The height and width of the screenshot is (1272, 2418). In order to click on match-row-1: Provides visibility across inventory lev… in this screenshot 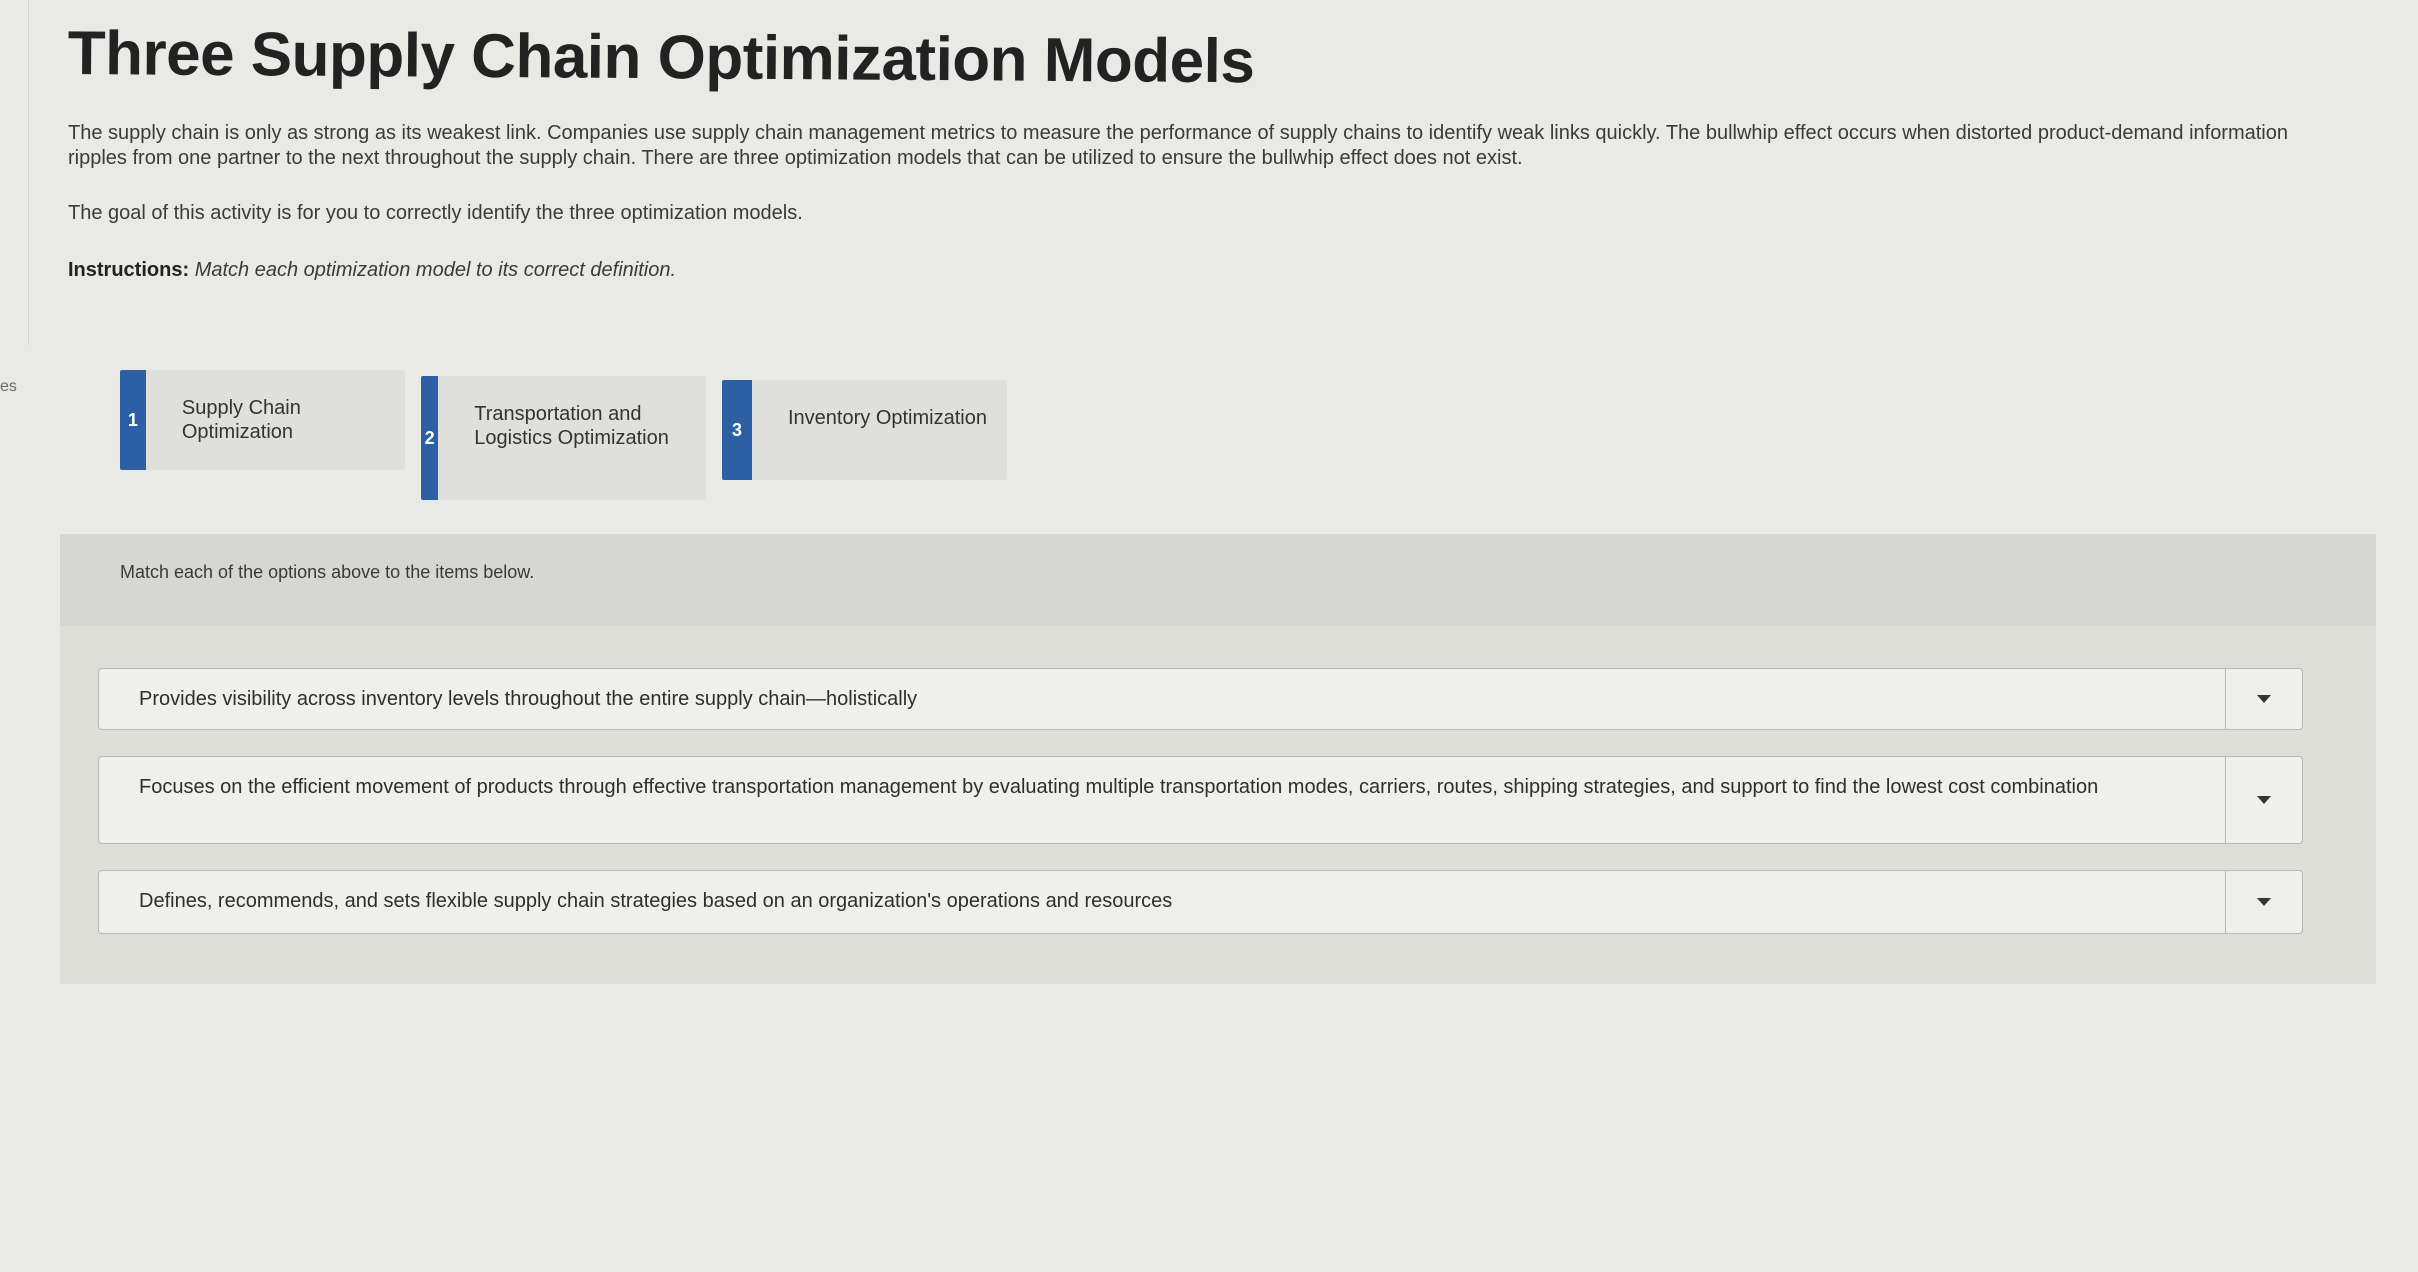, I will do `click(1200, 699)`.